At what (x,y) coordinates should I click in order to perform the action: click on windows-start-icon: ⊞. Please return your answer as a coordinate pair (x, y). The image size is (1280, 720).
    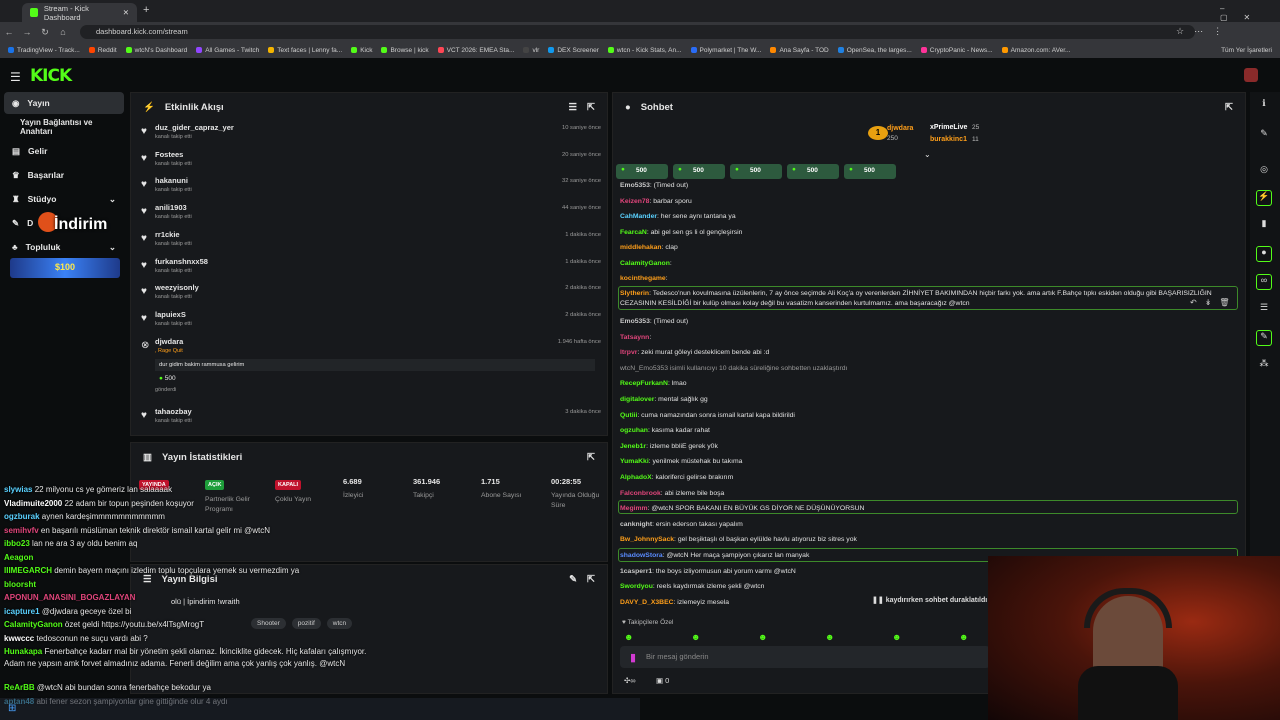
    Looking at the image, I should click on (12, 708).